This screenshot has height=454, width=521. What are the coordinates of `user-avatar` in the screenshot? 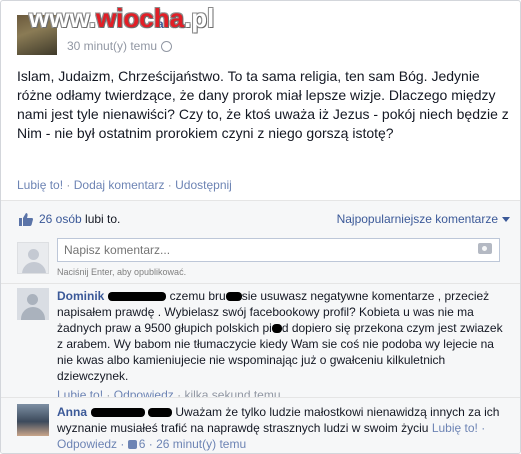 It's located at (33, 258).